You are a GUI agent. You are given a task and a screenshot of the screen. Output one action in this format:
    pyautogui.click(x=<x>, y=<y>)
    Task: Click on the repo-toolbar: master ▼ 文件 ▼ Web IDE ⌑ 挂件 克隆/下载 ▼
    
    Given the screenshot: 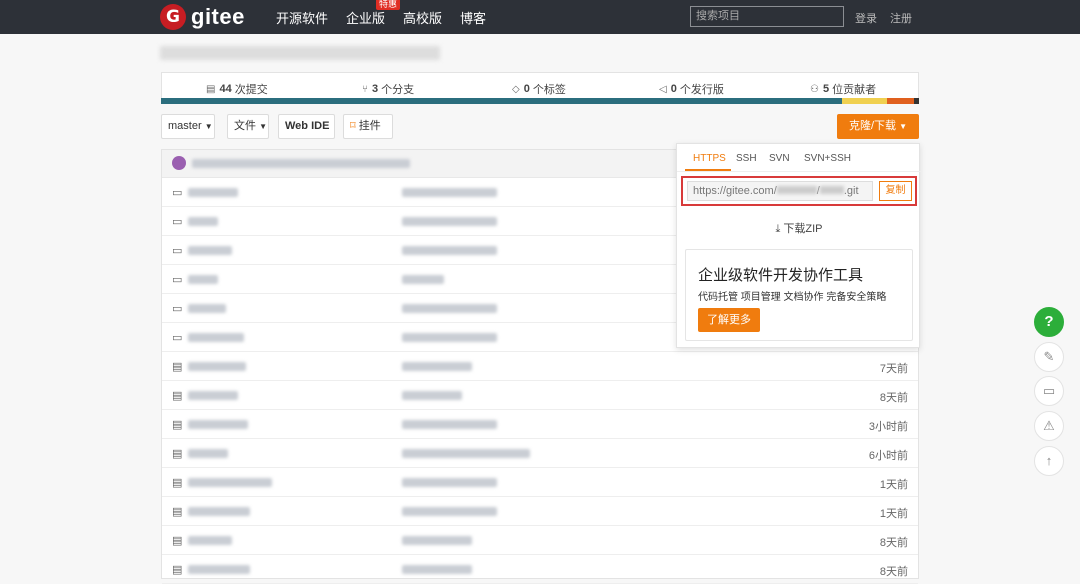 What is the action you would take?
    pyautogui.click(x=540, y=127)
    